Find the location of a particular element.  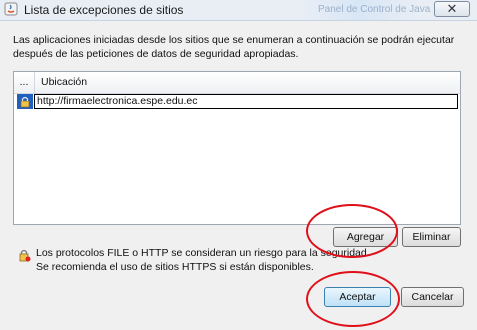

background-window: Panel de Control de Java is located at coordinates (365, 10).